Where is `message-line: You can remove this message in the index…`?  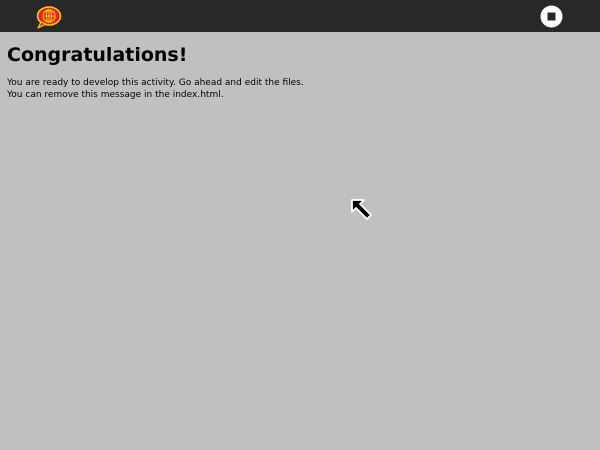
message-line: You can remove this message in the index… is located at coordinates (115, 94).